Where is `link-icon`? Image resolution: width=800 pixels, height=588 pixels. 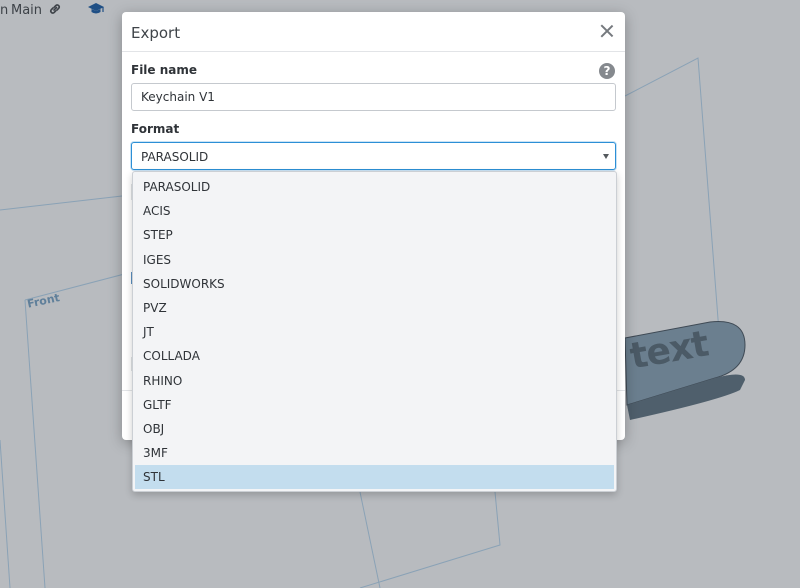
link-icon is located at coordinates (55, 9).